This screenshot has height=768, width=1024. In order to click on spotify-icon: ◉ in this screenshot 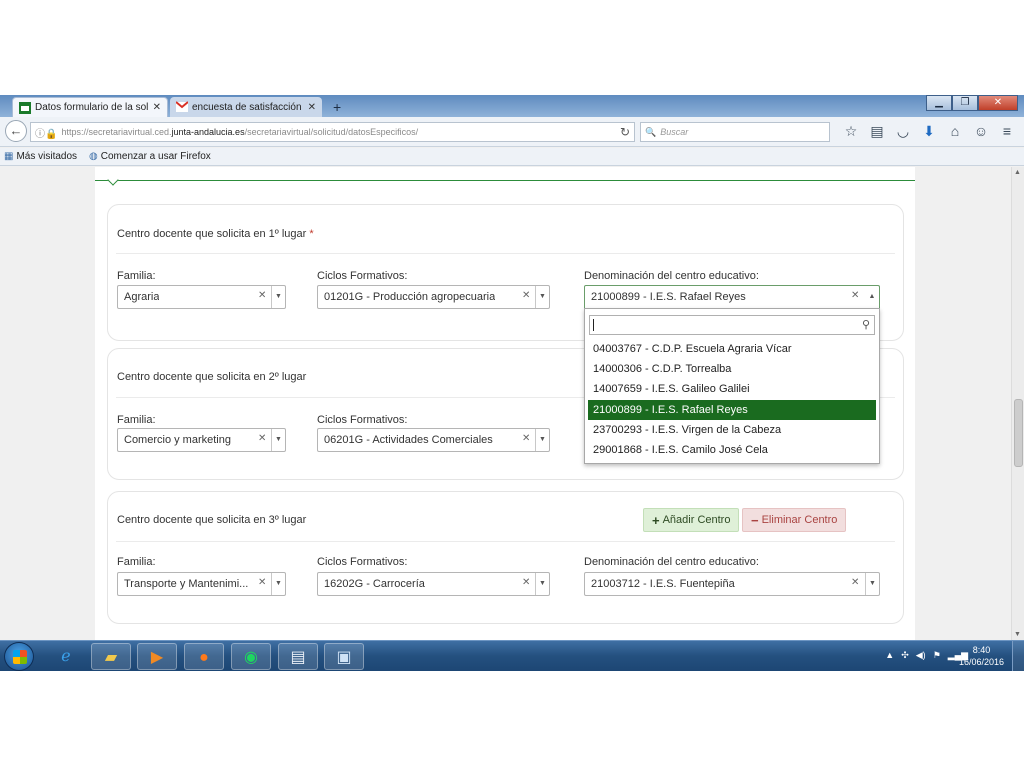, I will do `click(251, 656)`.